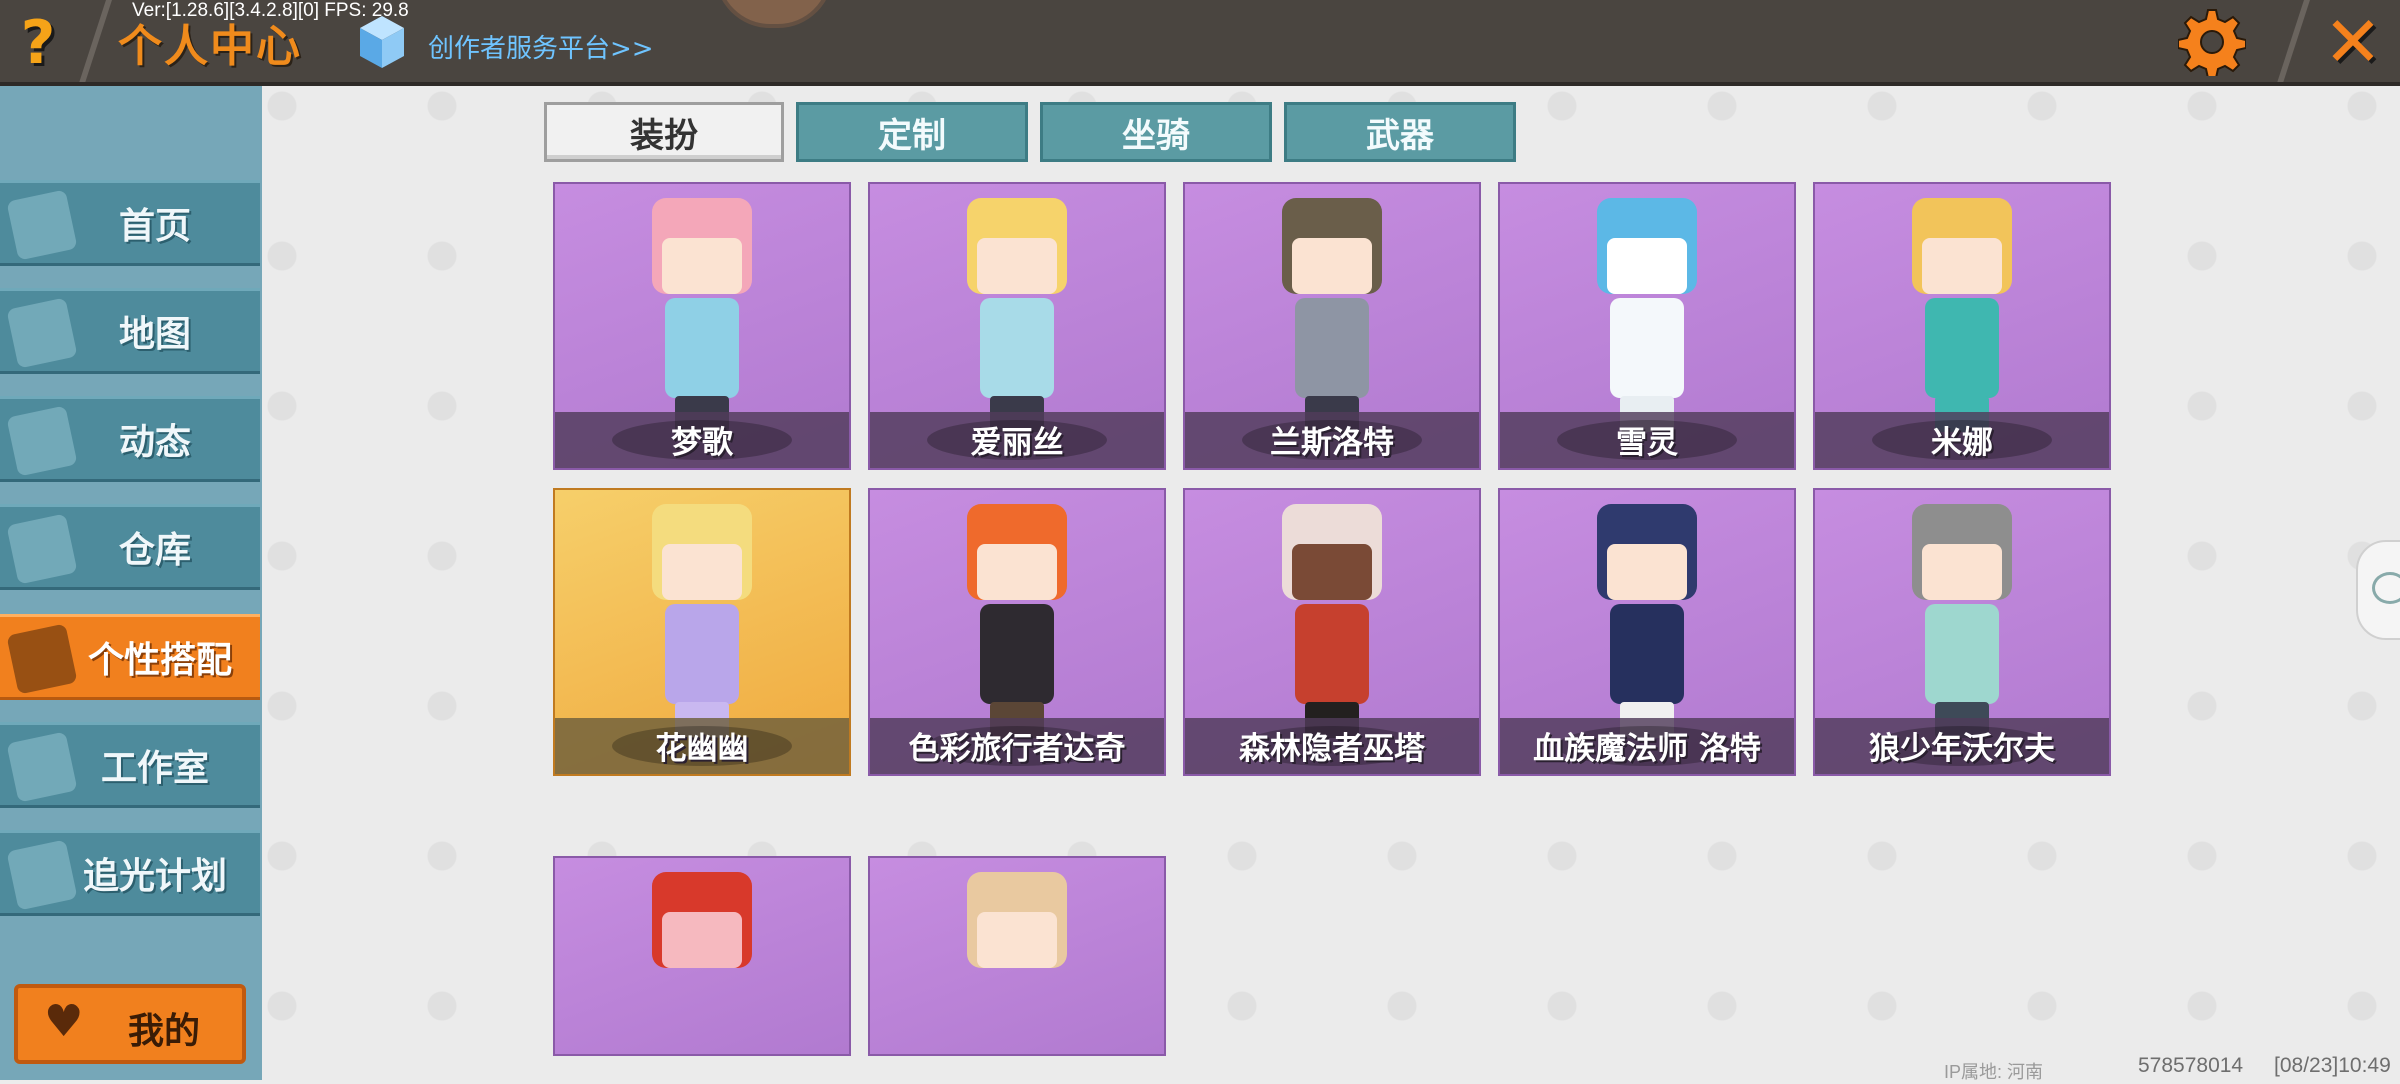 The image size is (2400, 1084). What do you see at coordinates (154, 876) in the screenshot?
I see `sidebar-item-label: 追光计划` at bounding box center [154, 876].